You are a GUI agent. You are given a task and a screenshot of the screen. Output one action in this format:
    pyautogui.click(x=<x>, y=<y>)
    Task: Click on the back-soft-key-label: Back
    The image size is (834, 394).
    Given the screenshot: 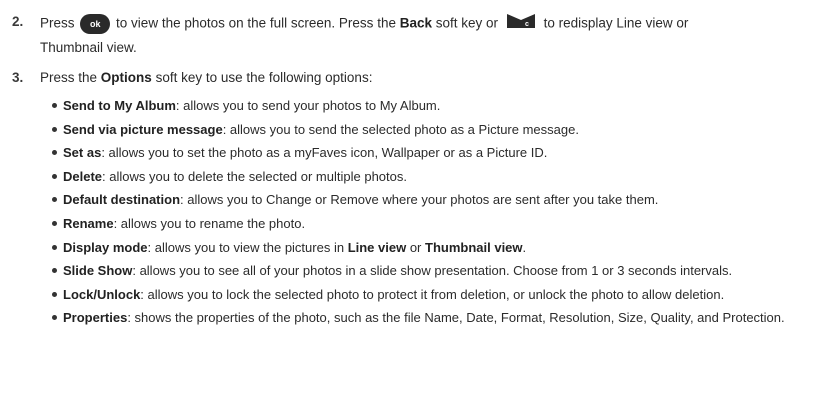 What is the action you would take?
    pyautogui.click(x=416, y=23)
    